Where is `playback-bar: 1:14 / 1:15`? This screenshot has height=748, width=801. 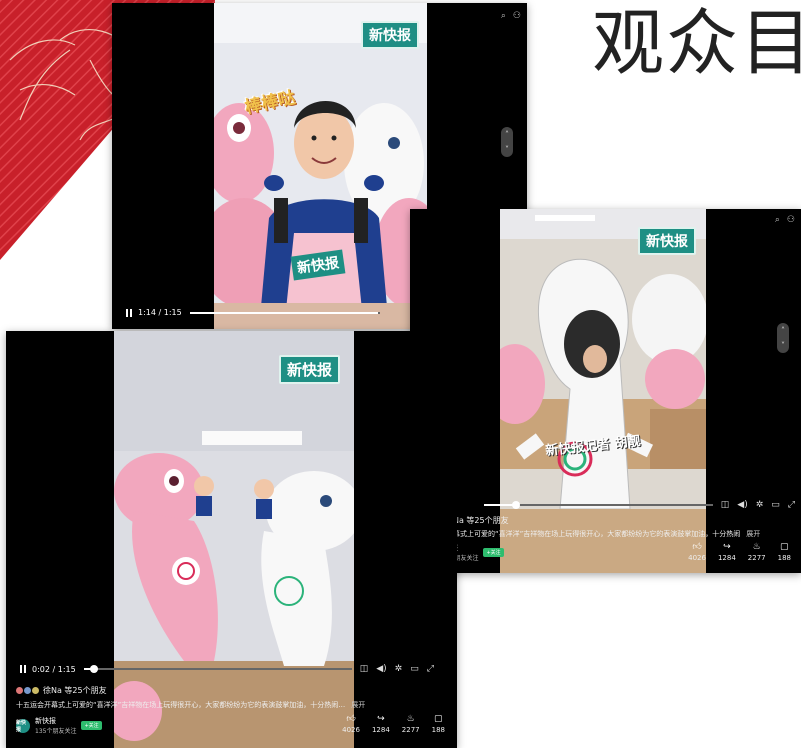
playback-bar: 1:14 / 1:15 is located at coordinates (276, 312).